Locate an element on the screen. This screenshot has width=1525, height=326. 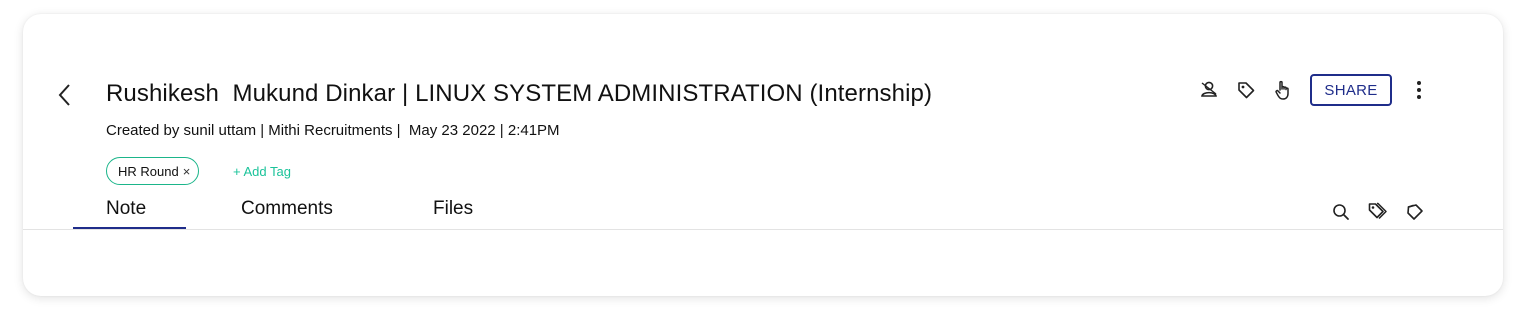
add-tag-link: + Add Tag is located at coordinates (262, 171).